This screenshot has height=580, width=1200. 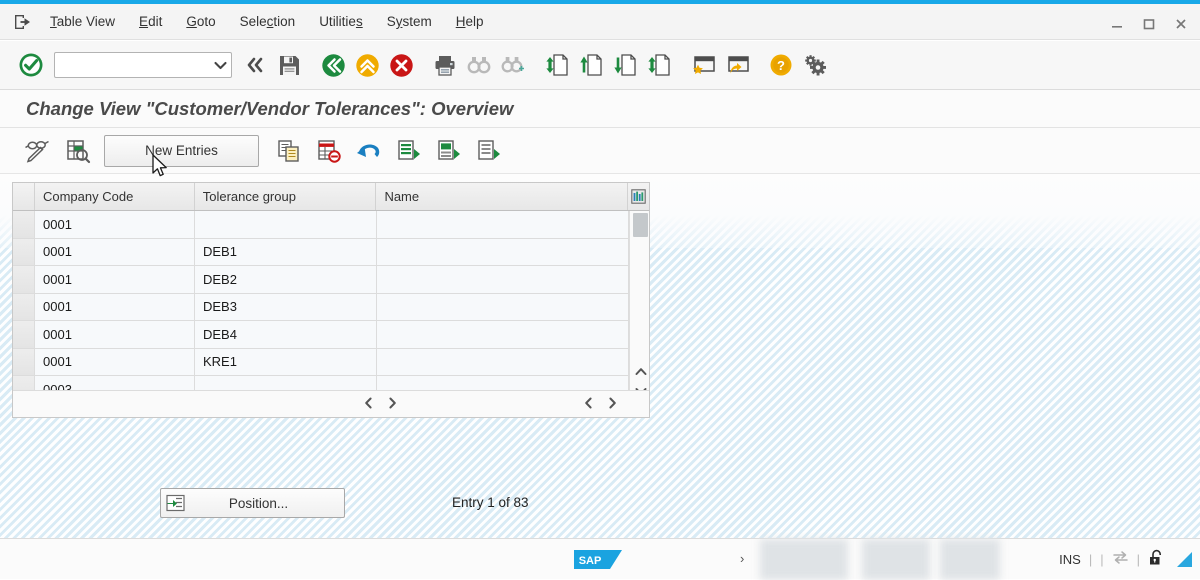 I want to click on delete-icon, so click(x=329, y=151).